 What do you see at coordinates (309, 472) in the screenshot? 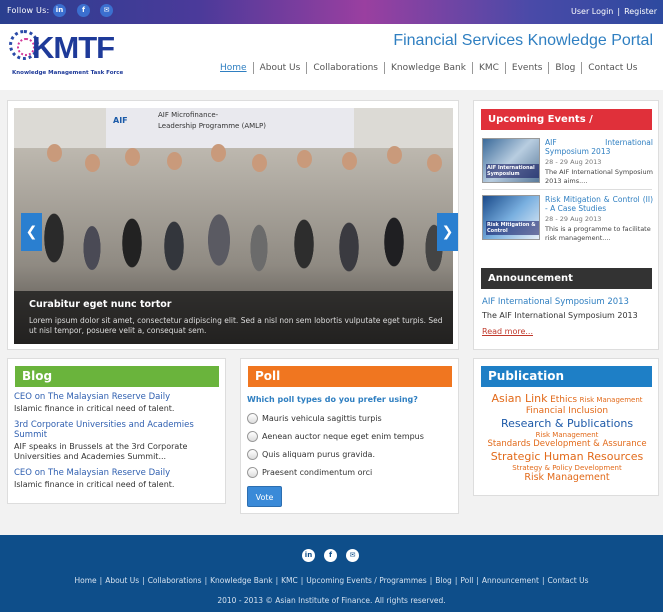
I see `poll-option: Praesent condimentum orci` at bounding box center [309, 472].